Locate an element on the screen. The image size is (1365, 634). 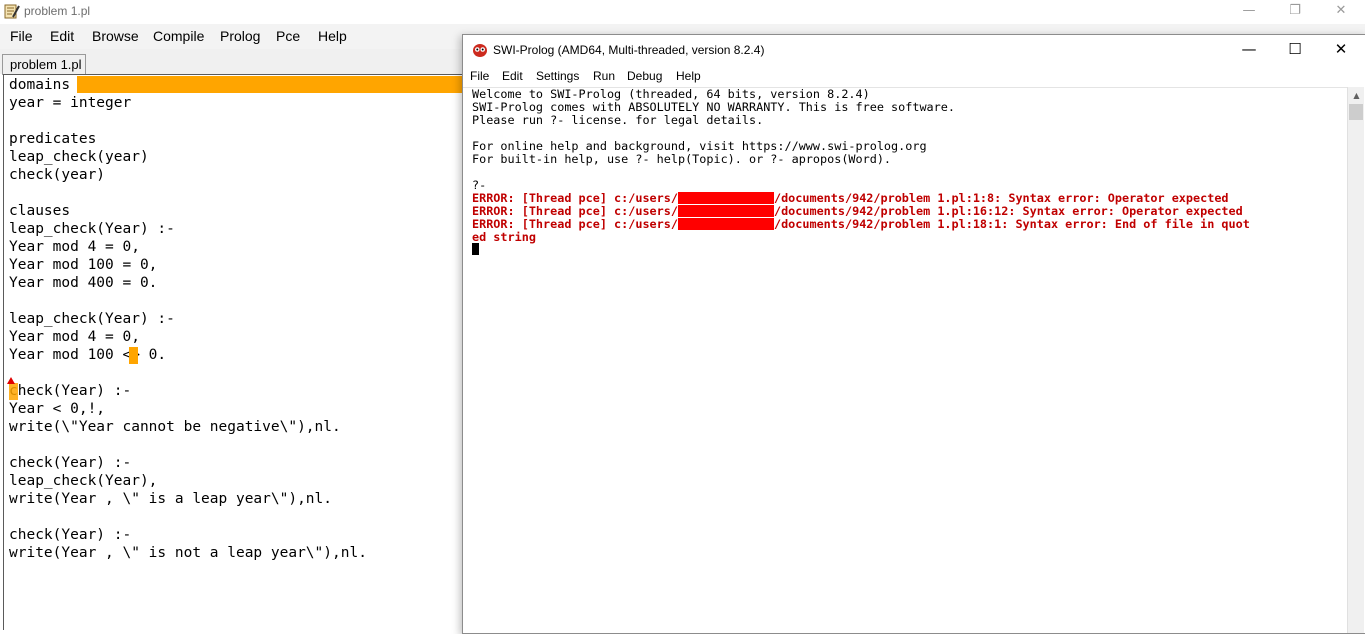
console-maximize-button: ☐ is located at coordinates (1295, 50).